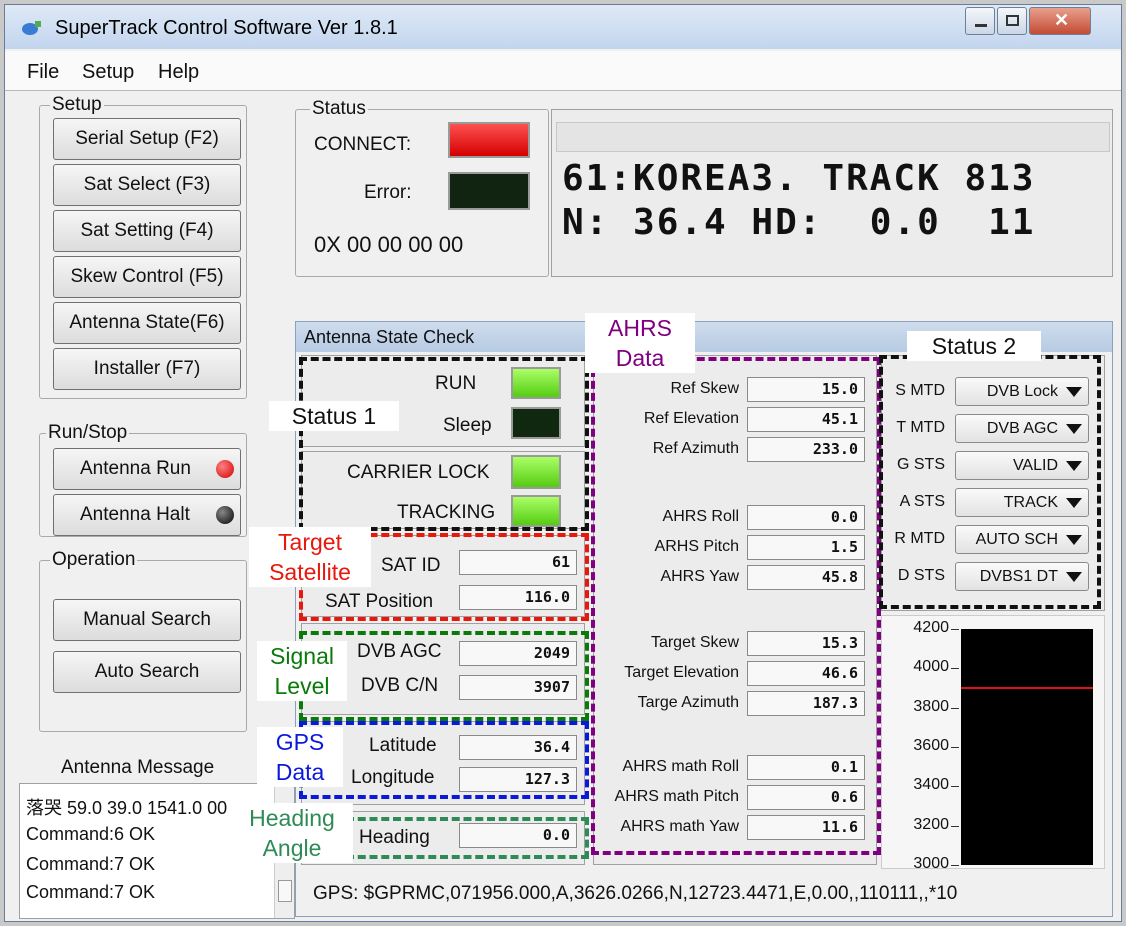 The width and height of the screenshot is (1126, 926). What do you see at coordinates (300, 757) in the screenshot?
I see `gps-annotation: GPS Data` at bounding box center [300, 757].